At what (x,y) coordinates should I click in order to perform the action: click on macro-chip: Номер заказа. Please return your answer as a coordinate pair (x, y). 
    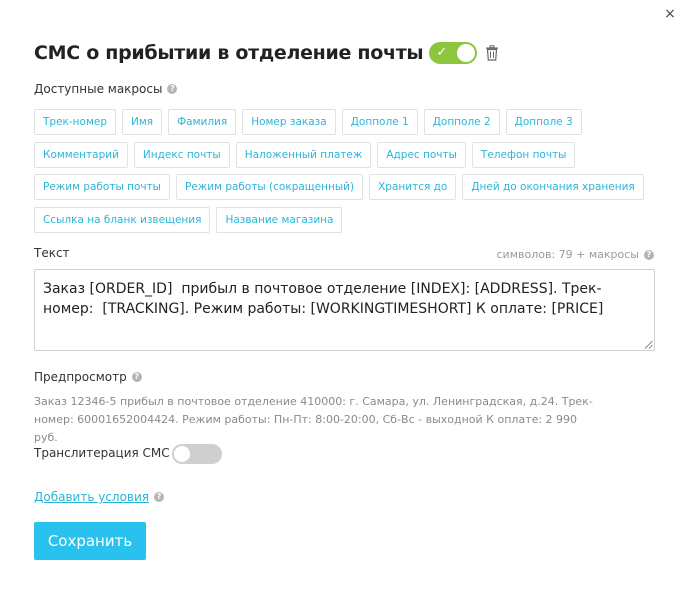
    Looking at the image, I should click on (289, 122).